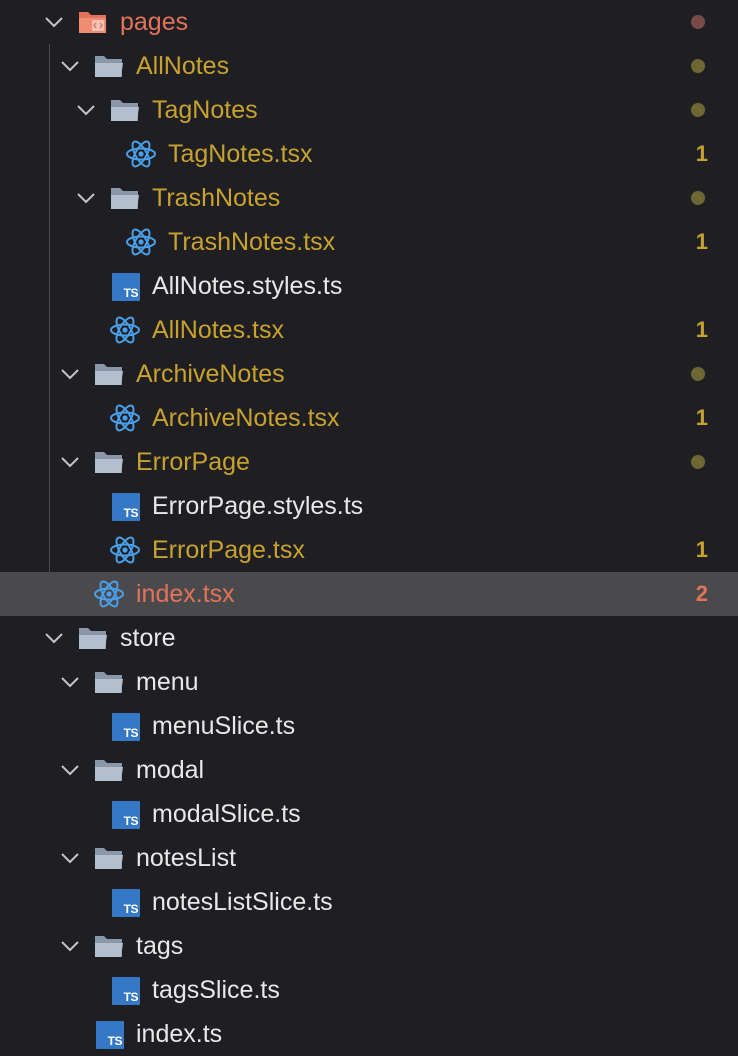 The image size is (738, 1056). What do you see at coordinates (170, 770) in the screenshot?
I see `tree-item-label: modal` at bounding box center [170, 770].